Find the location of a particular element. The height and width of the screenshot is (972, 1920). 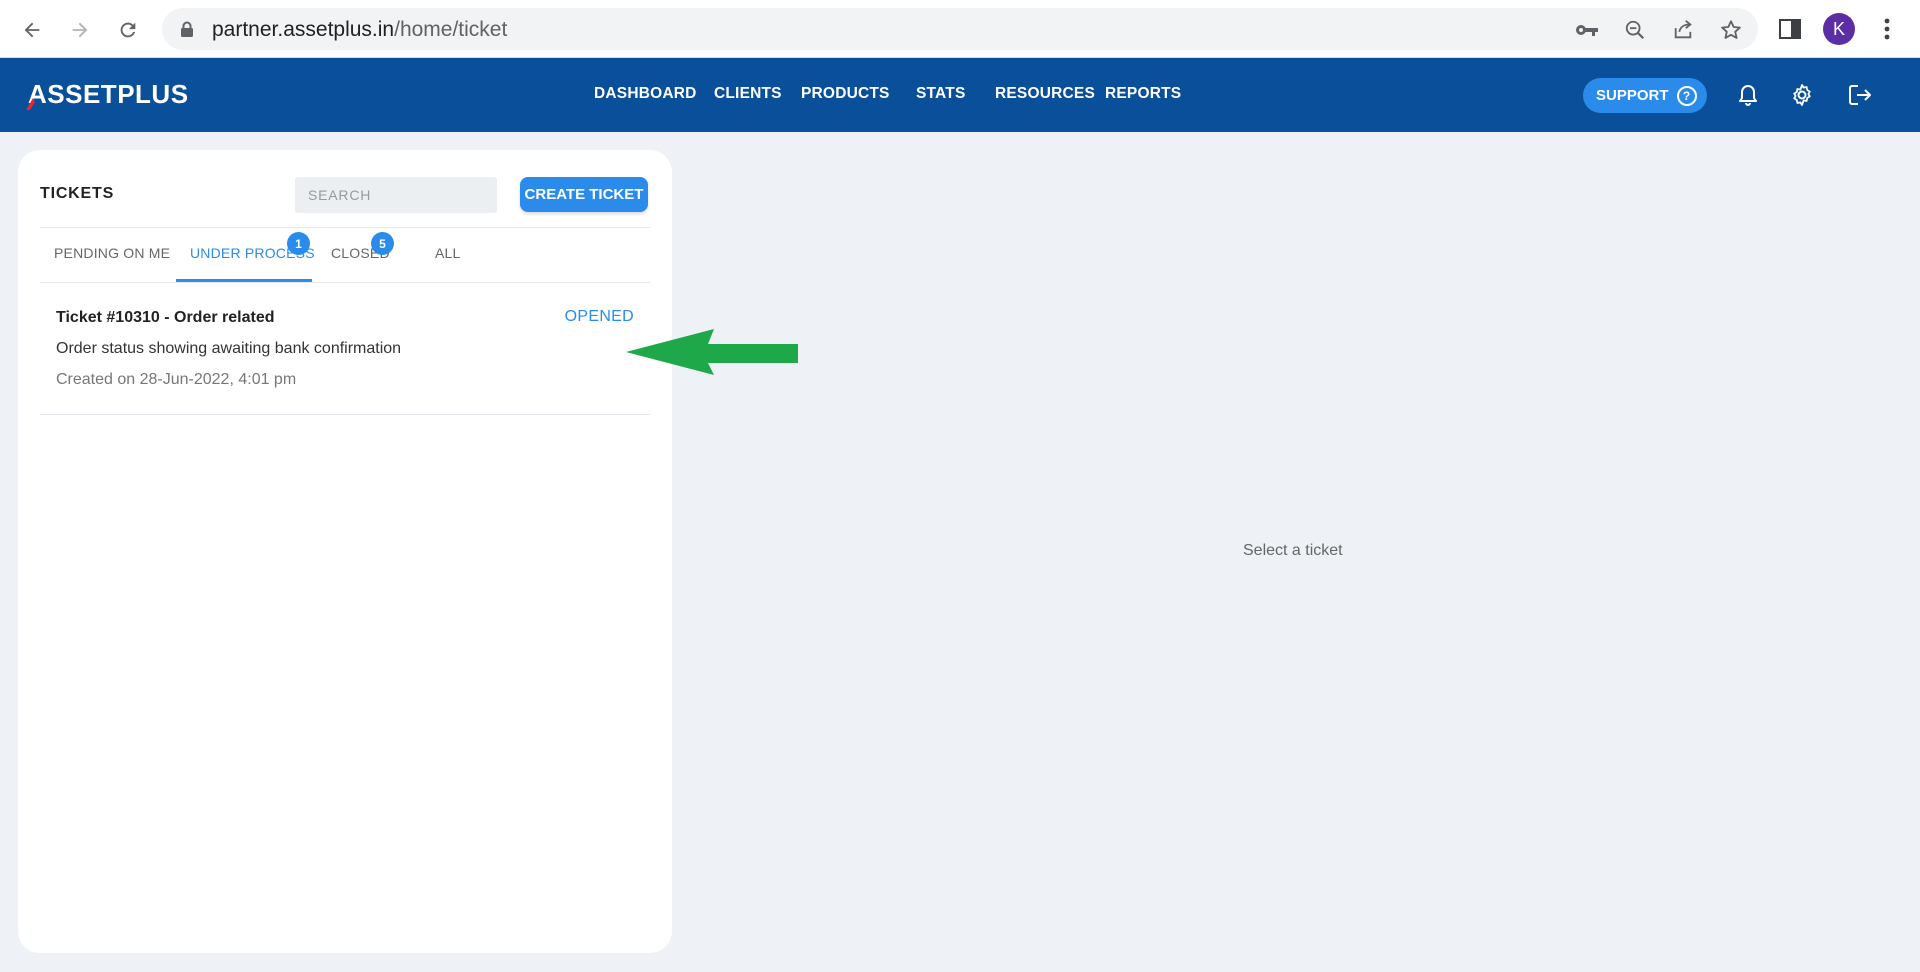

assetplus-logo: A SSETPLUS is located at coordinates (107, 94).